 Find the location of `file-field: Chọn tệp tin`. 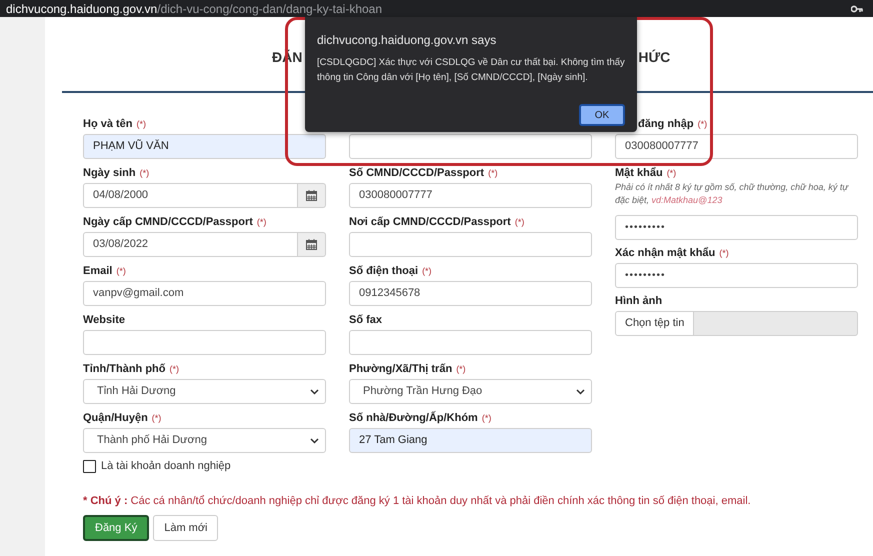

file-field: Chọn tệp tin is located at coordinates (736, 323).